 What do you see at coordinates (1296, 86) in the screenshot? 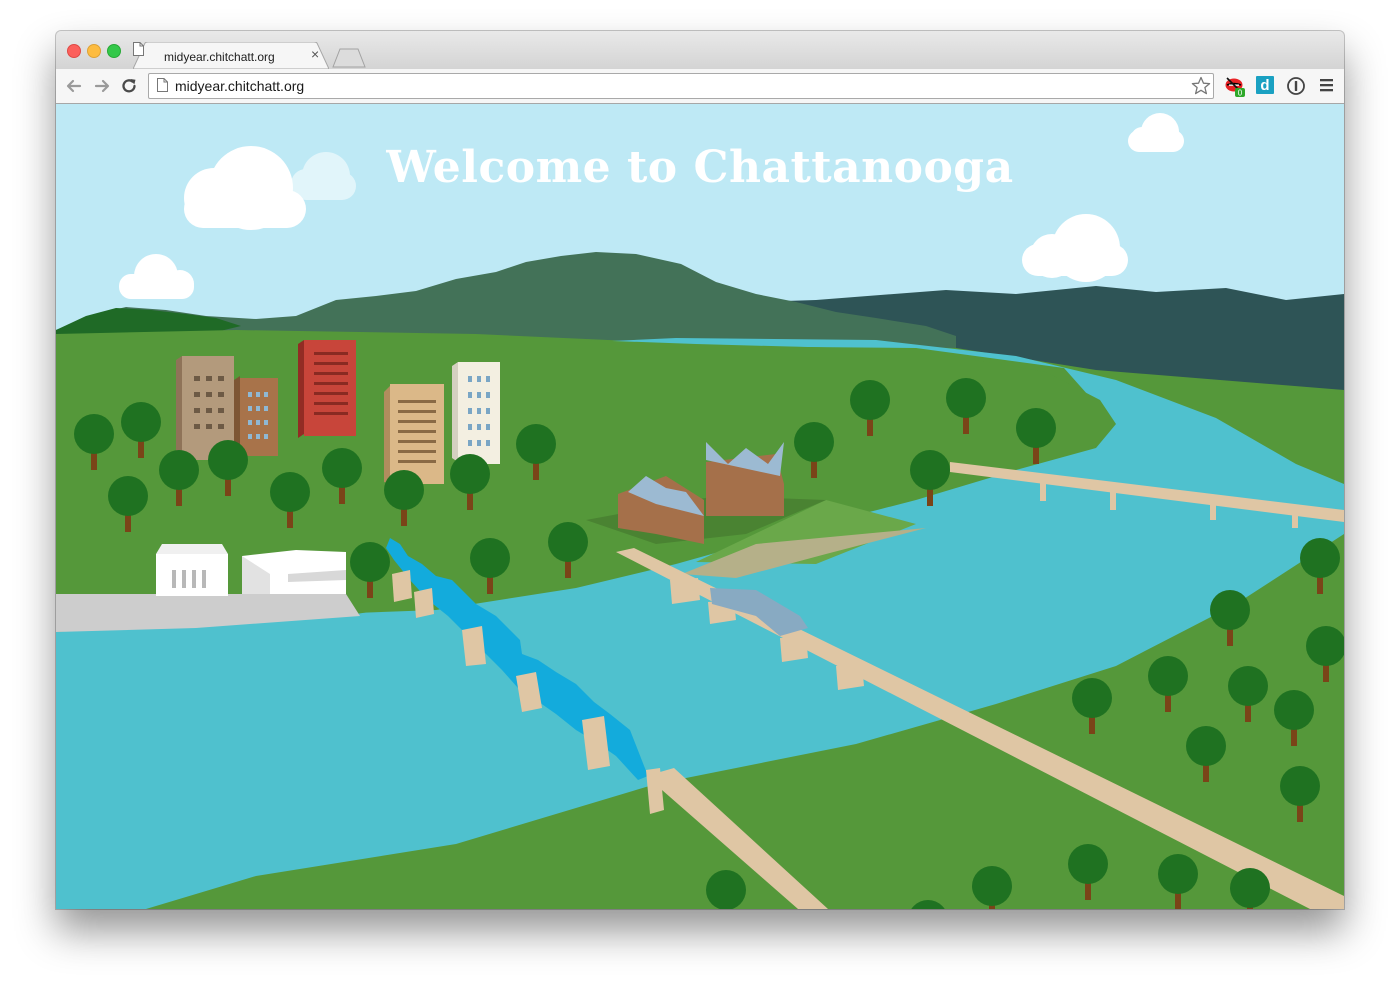
I see `onepassword-icon` at bounding box center [1296, 86].